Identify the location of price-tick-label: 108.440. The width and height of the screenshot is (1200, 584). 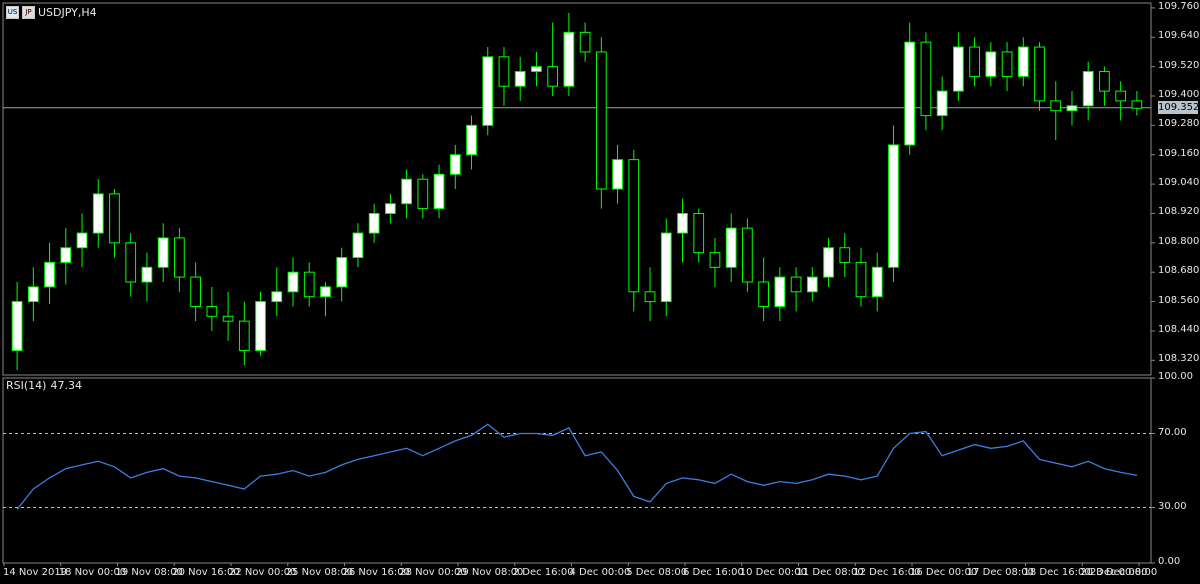
(1179, 329).